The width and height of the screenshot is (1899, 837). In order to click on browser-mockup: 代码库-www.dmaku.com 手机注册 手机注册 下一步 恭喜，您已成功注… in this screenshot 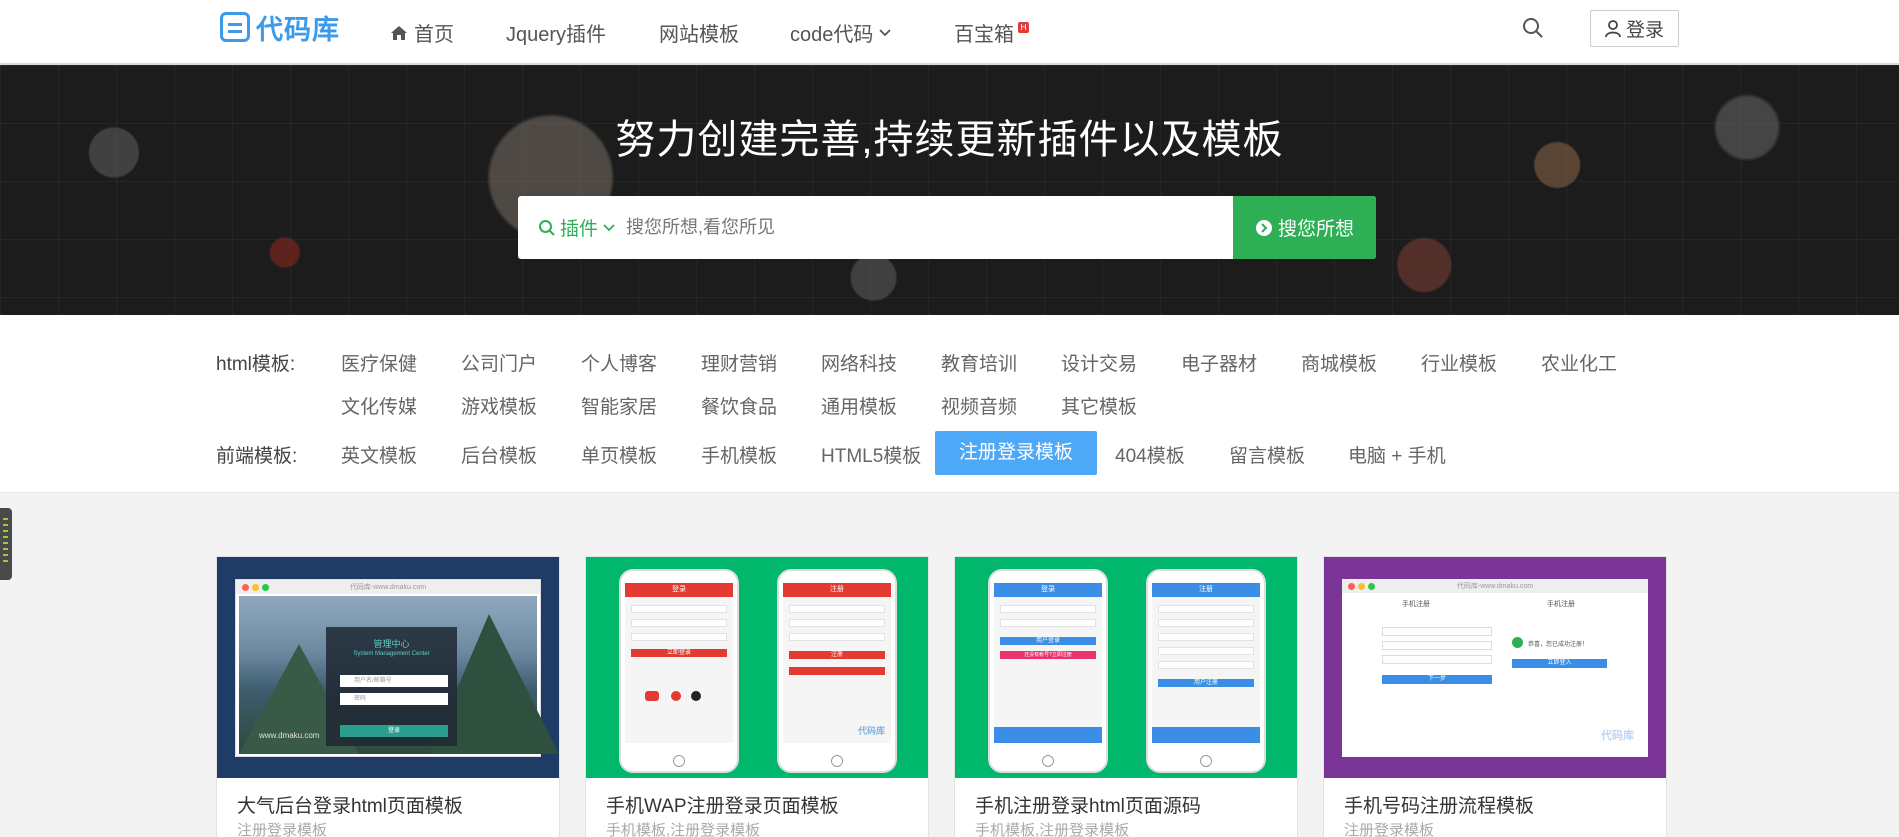, I will do `click(1495, 668)`.